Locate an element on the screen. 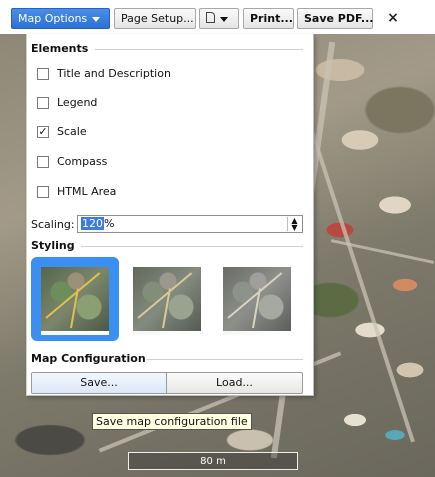 The image size is (435, 477). tooltip: Save map configuration file is located at coordinates (172, 421).